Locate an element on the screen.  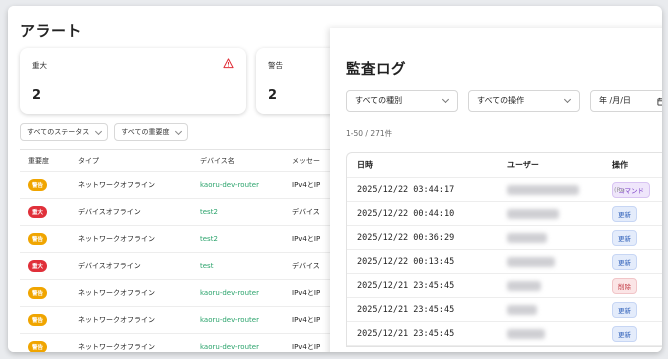
critical-card-label: 重大 is located at coordinates (39, 65).